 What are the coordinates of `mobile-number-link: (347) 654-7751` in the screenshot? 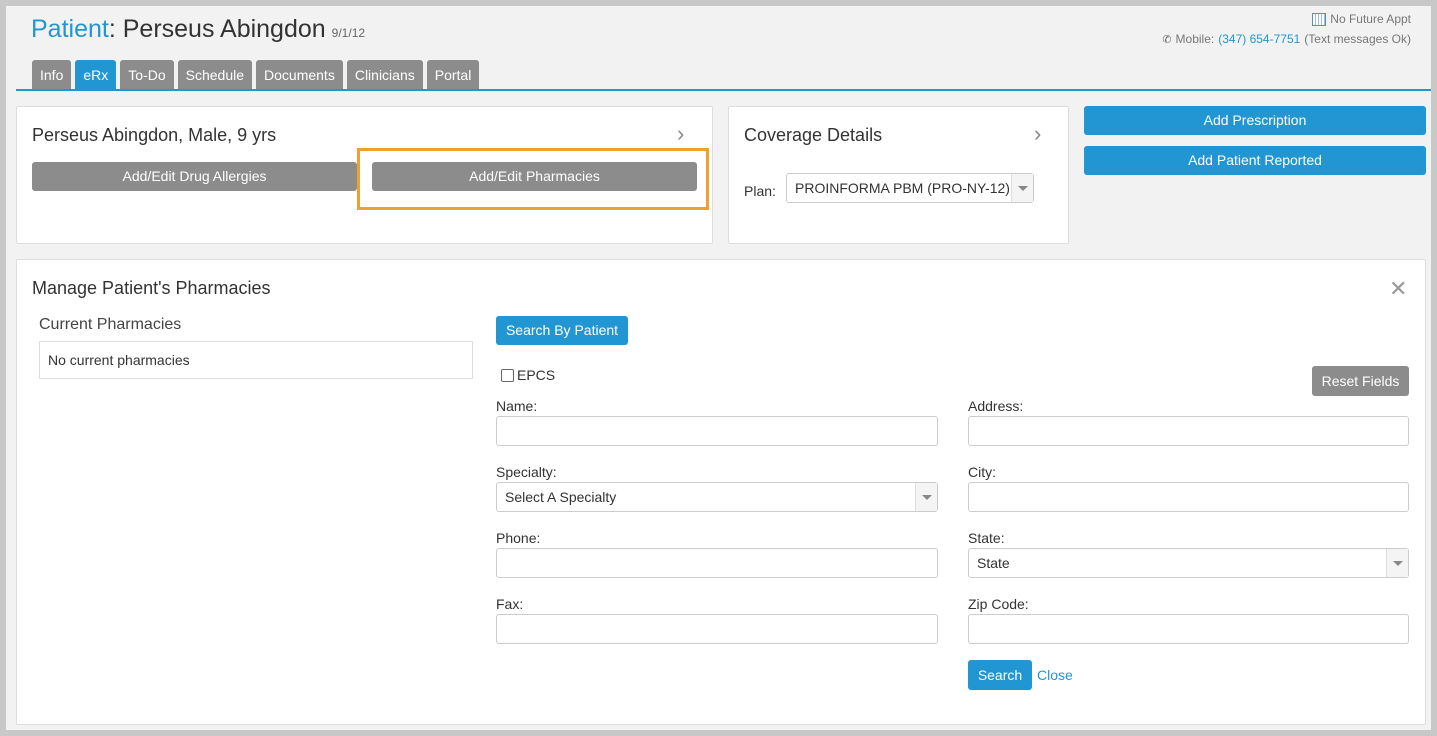 It's located at (1259, 39).